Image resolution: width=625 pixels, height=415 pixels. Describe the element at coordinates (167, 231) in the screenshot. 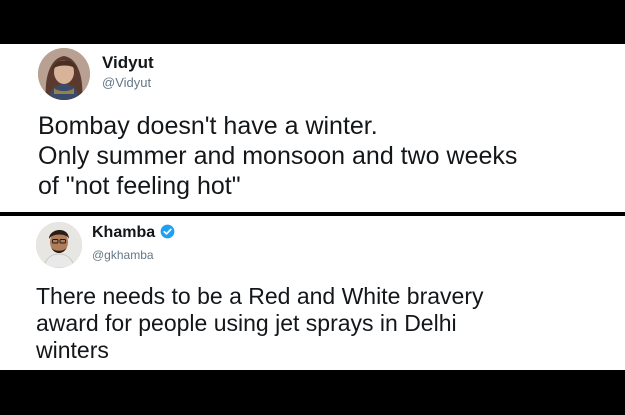

I see `verified-badge-icon` at that location.